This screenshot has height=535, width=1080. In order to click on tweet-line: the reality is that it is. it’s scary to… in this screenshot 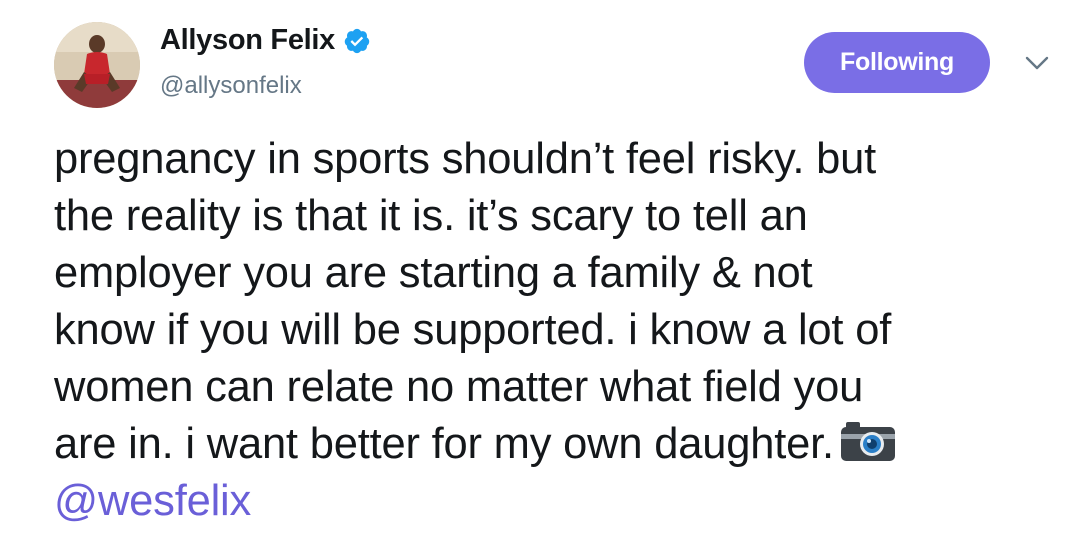, I will do `click(431, 216)`.